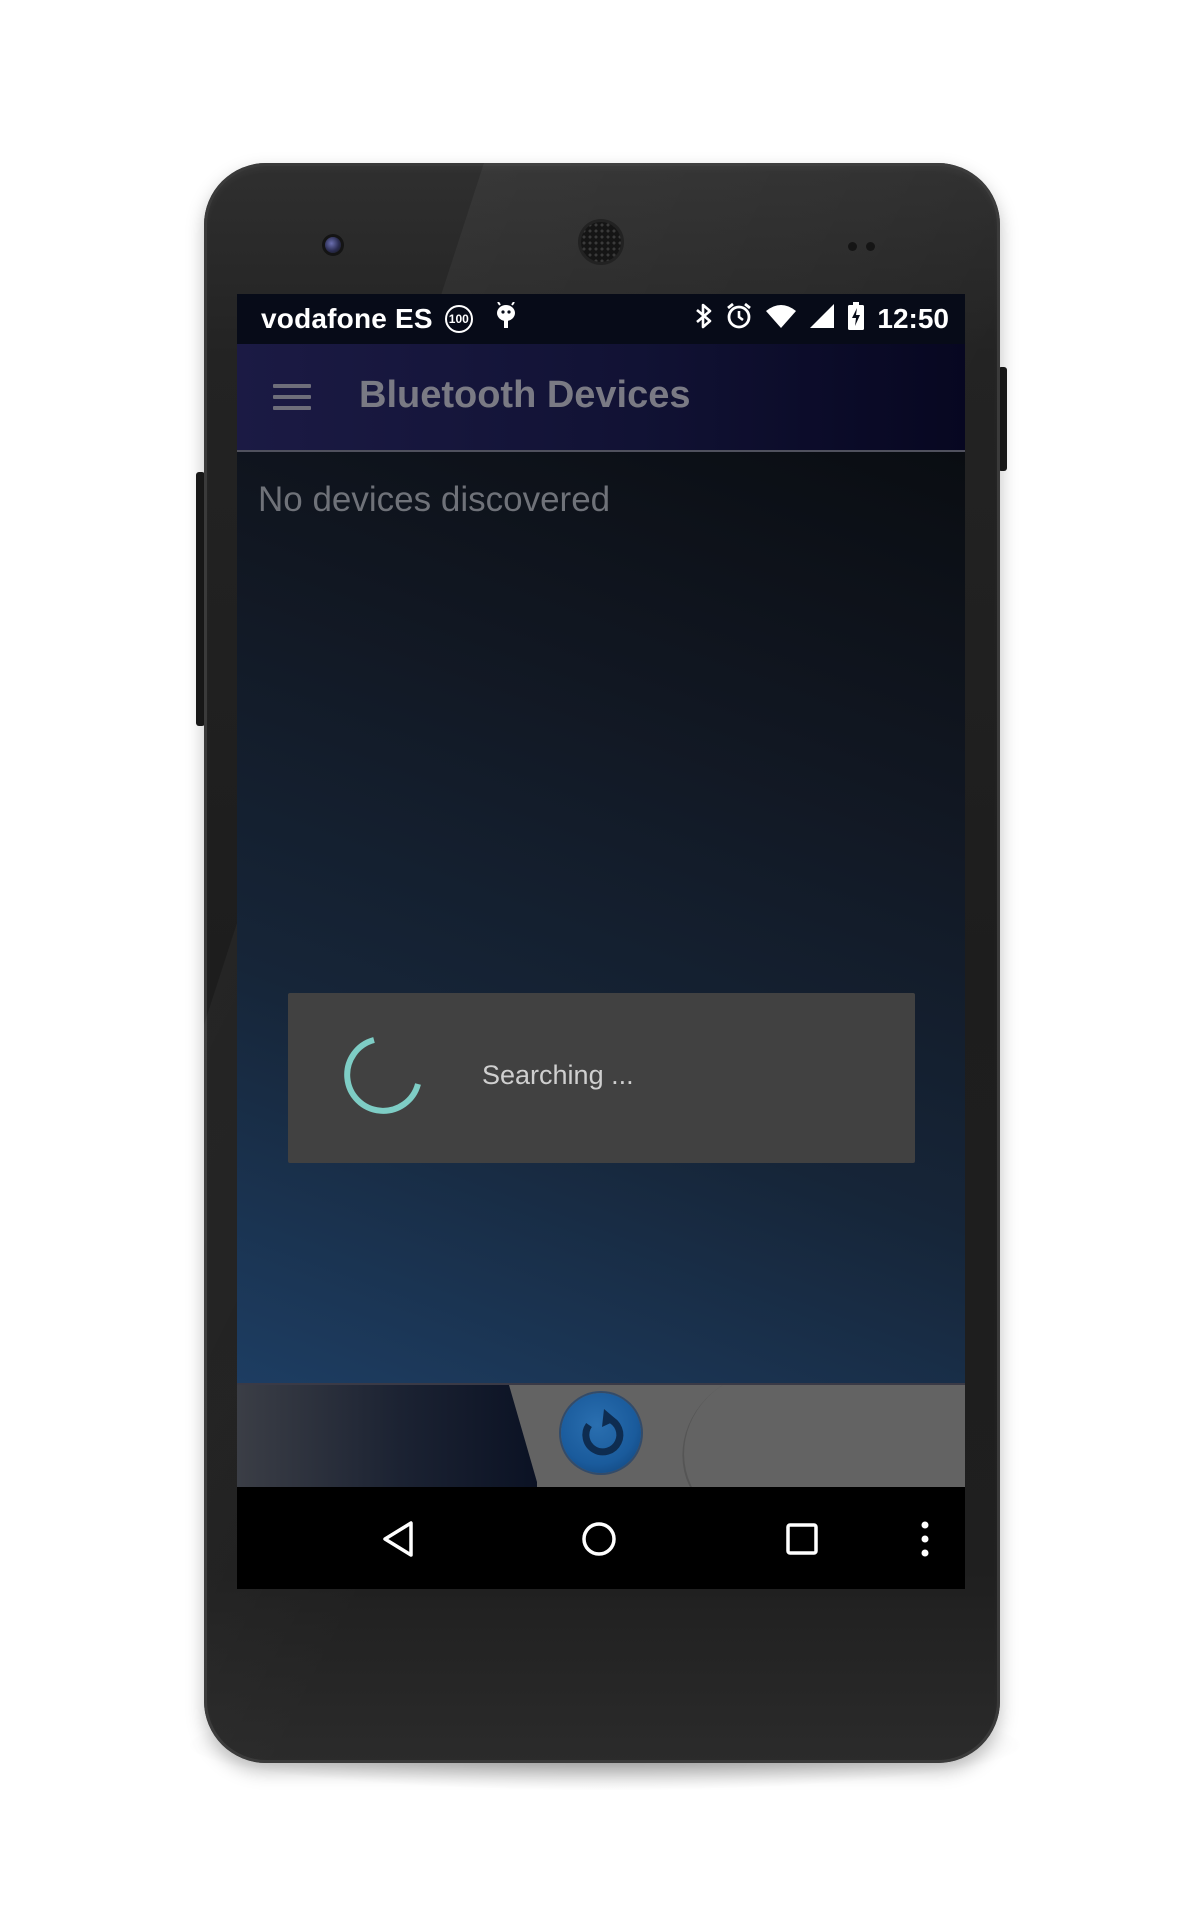 Image resolution: width=1200 pixels, height=1920 pixels. I want to click on home-icon, so click(599, 1539).